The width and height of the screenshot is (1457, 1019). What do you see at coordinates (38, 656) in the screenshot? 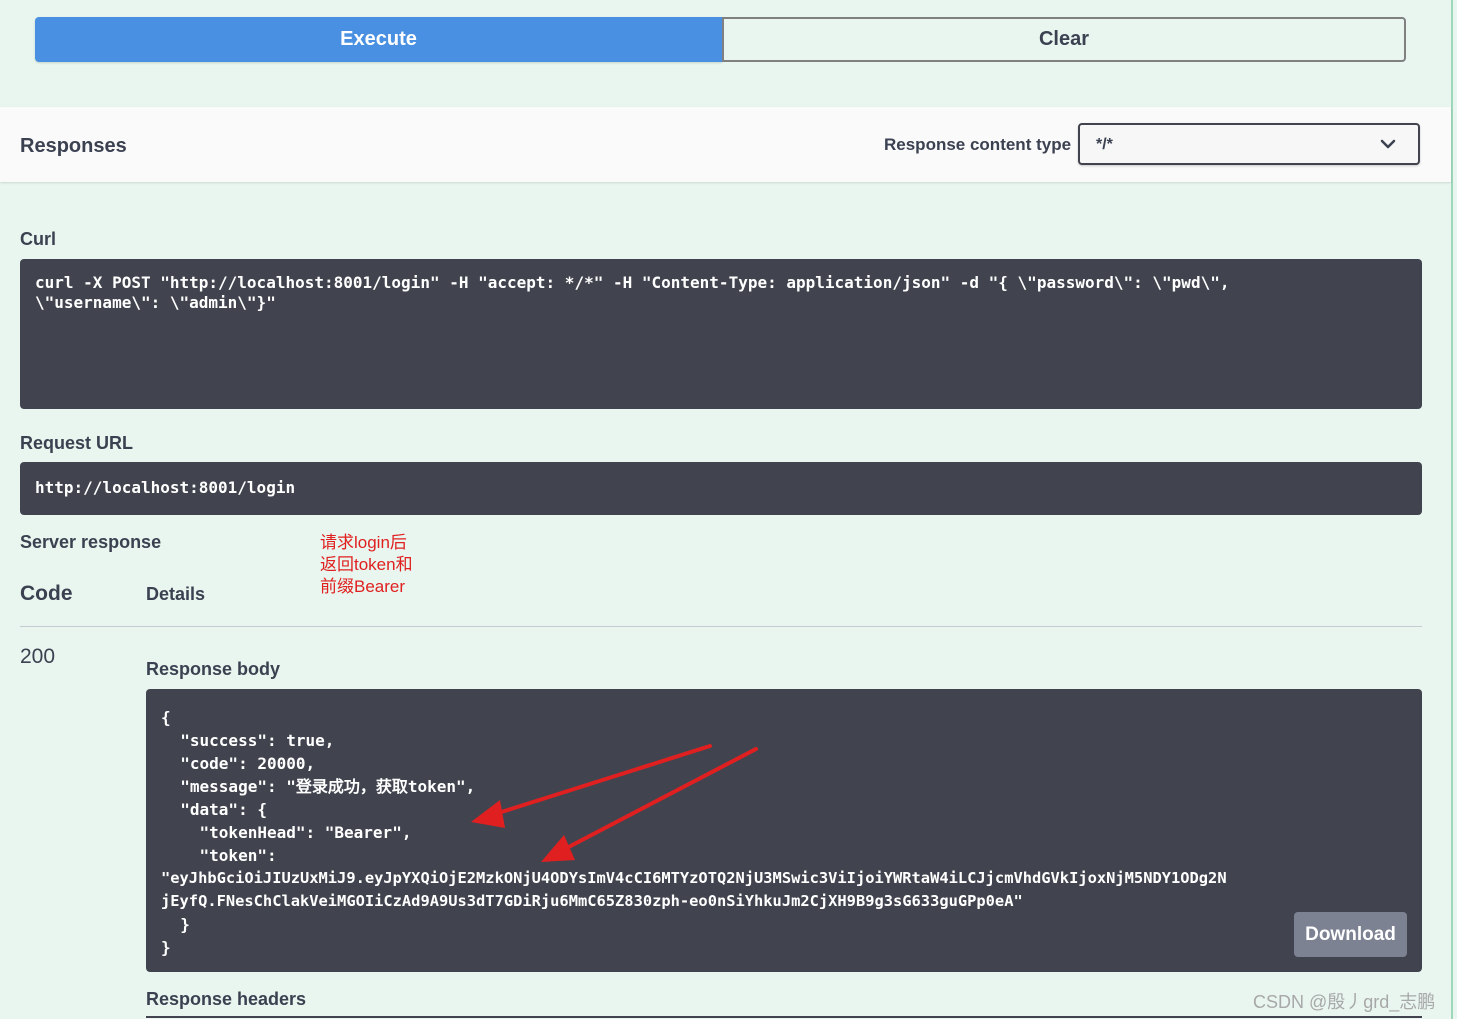
I see `response-status-code: 200` at bounding box center [38, 656].